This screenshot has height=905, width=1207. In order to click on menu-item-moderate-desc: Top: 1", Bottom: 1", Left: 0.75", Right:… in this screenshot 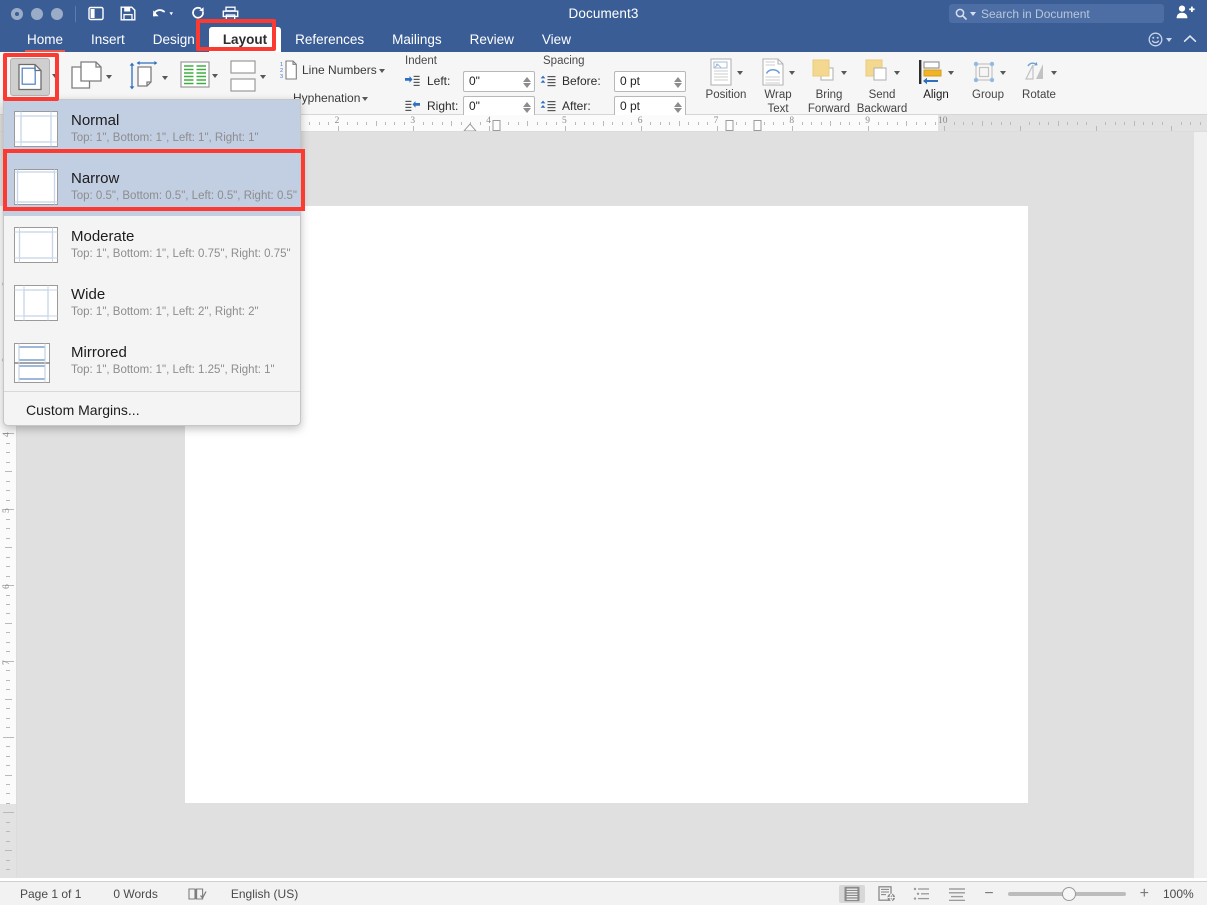, I will do `click(181, 254)`.